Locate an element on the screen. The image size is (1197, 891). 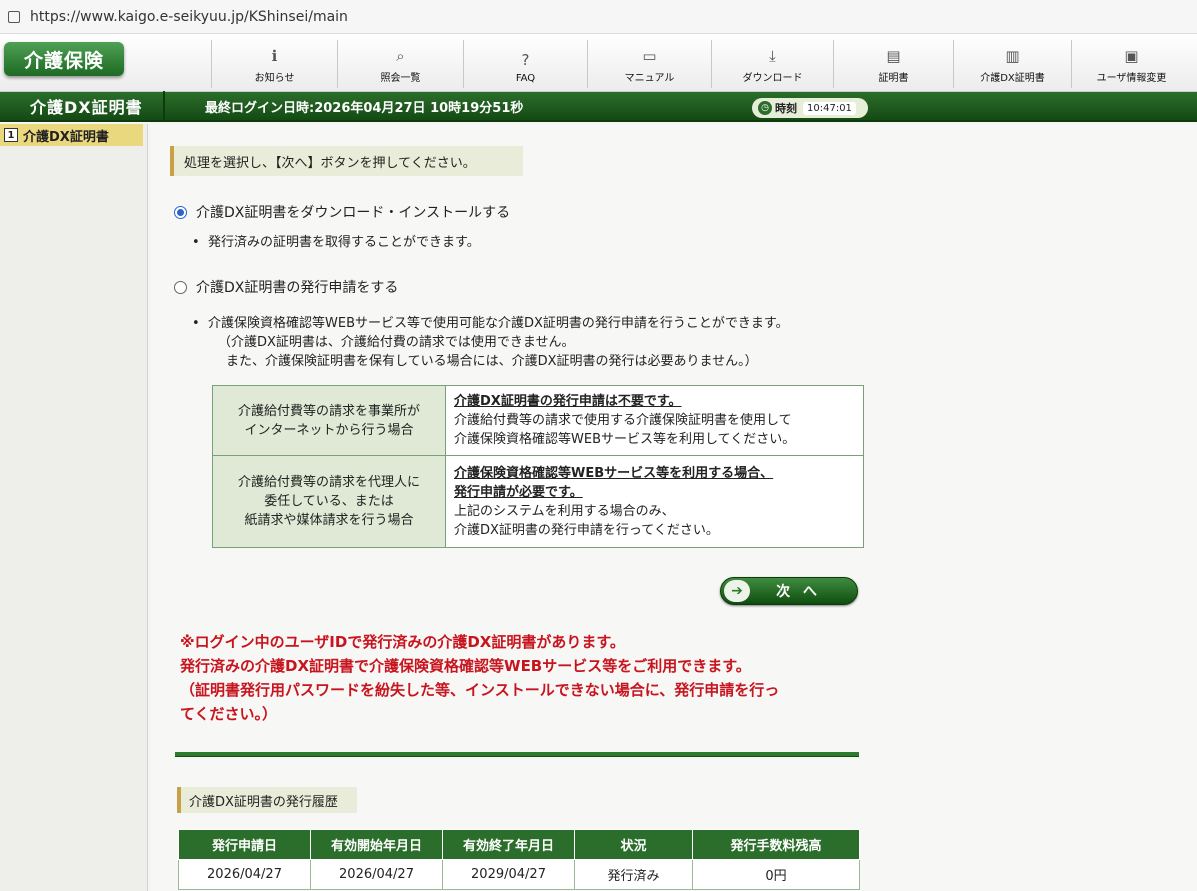
nav-item-user-settings: ▣ ユーザ情報変更 is located at coordinates (1131, 64).